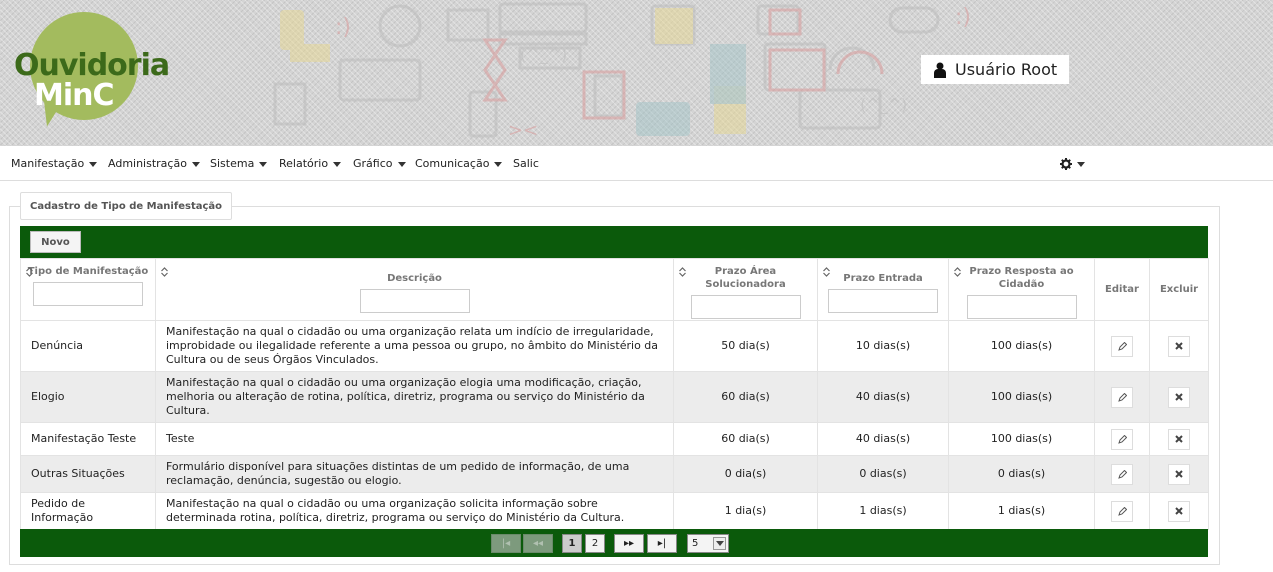 The height and width of the screenshot is (572, 1273). I want to click on cell-prazo-area: 60 dia(s), so click(745, 397).